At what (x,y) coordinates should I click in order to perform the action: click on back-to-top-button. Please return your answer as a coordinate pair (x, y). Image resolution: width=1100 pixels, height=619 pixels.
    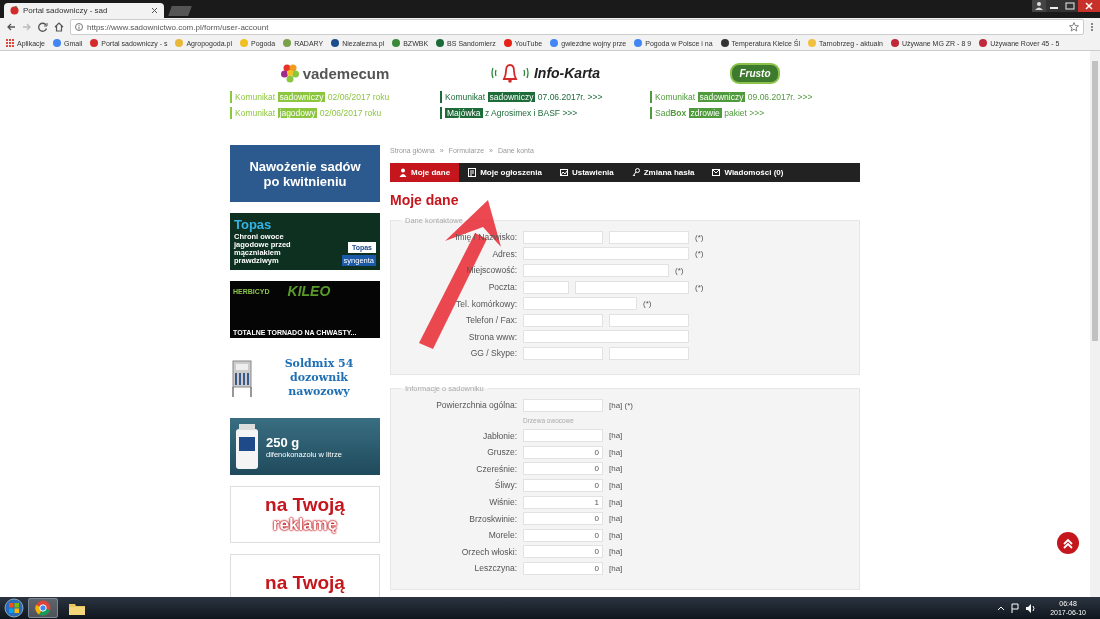
    Looking at the image, I should click on (1068, 543).